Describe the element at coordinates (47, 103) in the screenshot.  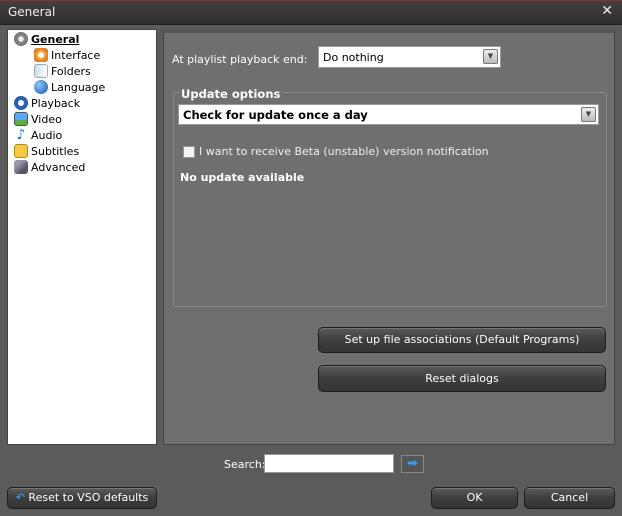
I see `tree-item-playback: Playback` at that location.